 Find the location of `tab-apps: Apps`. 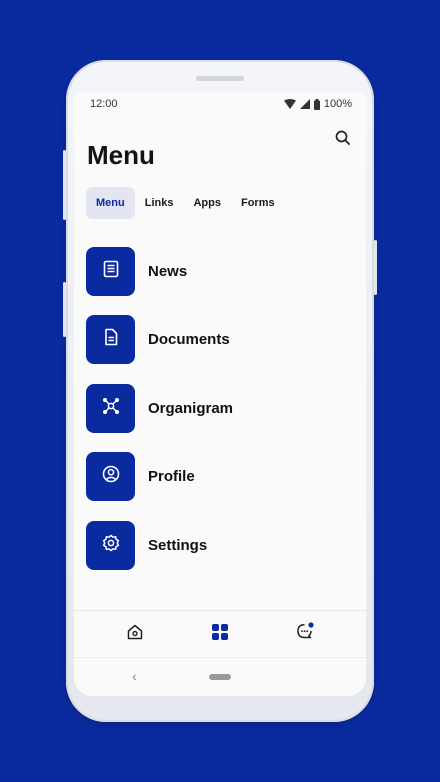

tab-apps: Apps is located at coordinates (207, 203).